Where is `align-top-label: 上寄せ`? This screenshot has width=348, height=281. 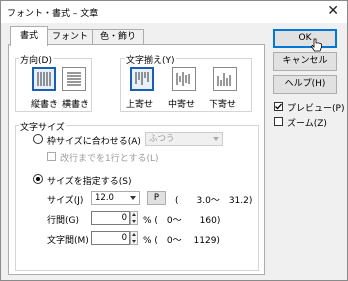 align-top-label: 上寄せ is located at coordinates (140, 105).